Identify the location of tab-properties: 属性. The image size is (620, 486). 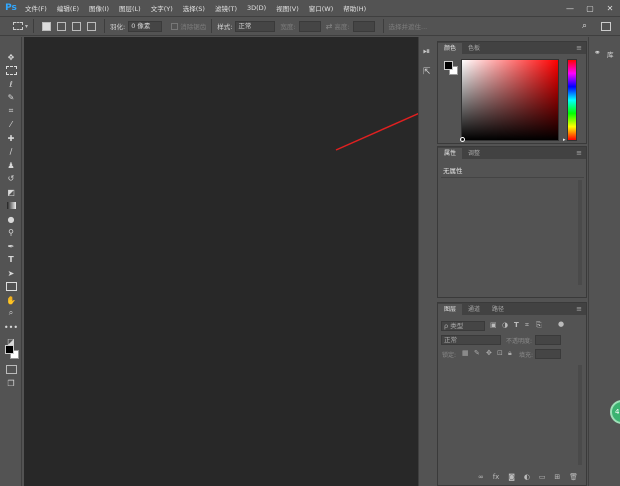
(450, 153).